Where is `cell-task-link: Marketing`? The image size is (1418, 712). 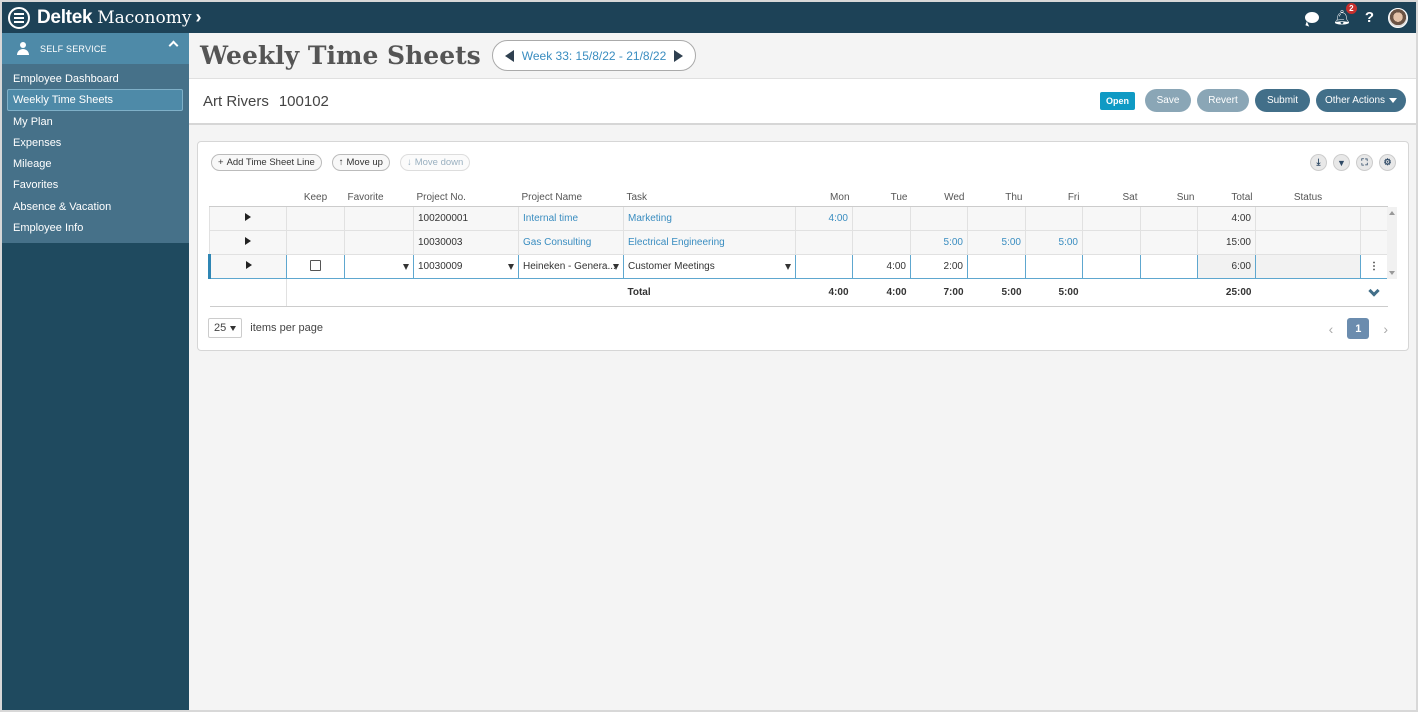
cell-task-link: Marketing is located at coordinates (709, 218).